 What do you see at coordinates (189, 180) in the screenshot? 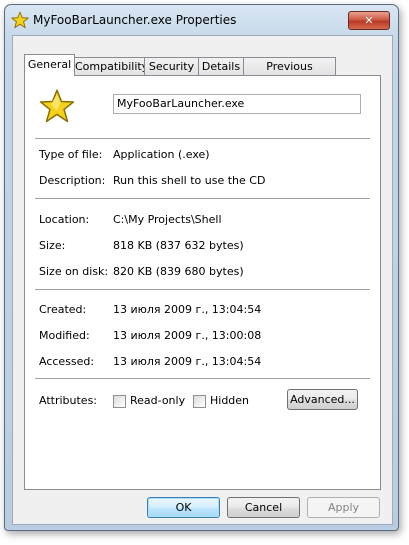
I see `description-value: Run this shell to use the CD` at bounding box center [189, 180].